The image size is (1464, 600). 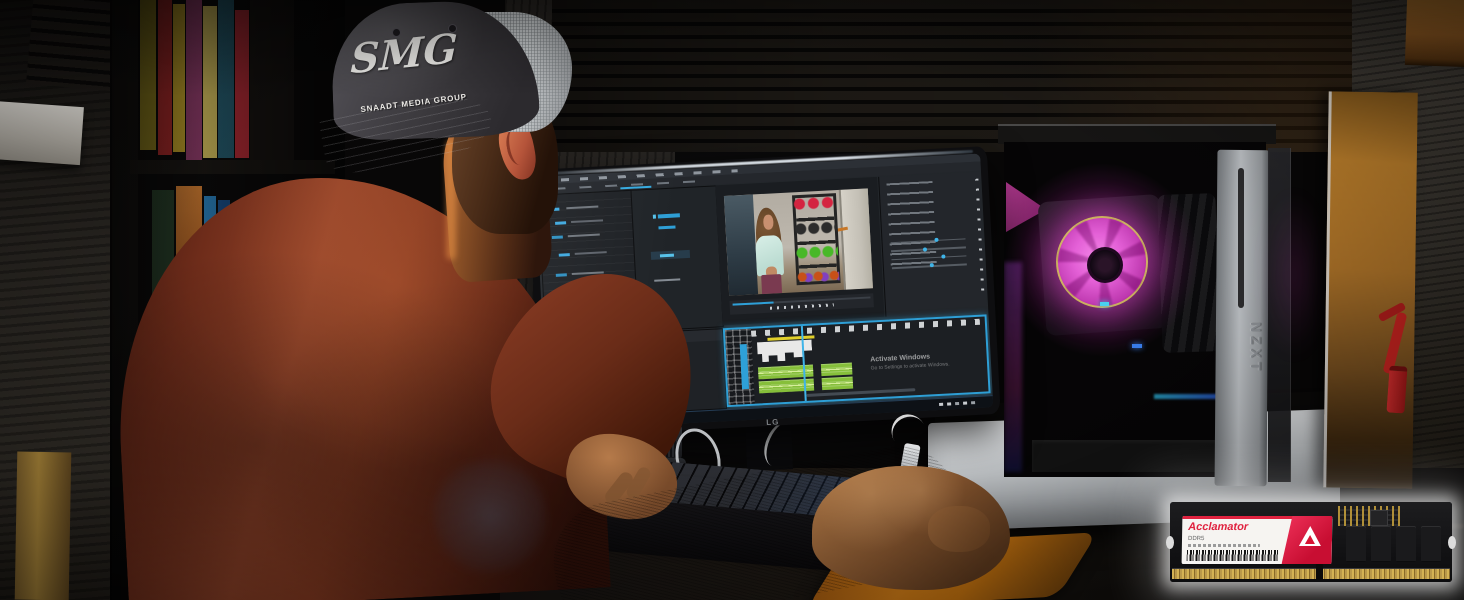 I want to click on gpu-area, so click(x=1135, y=456).